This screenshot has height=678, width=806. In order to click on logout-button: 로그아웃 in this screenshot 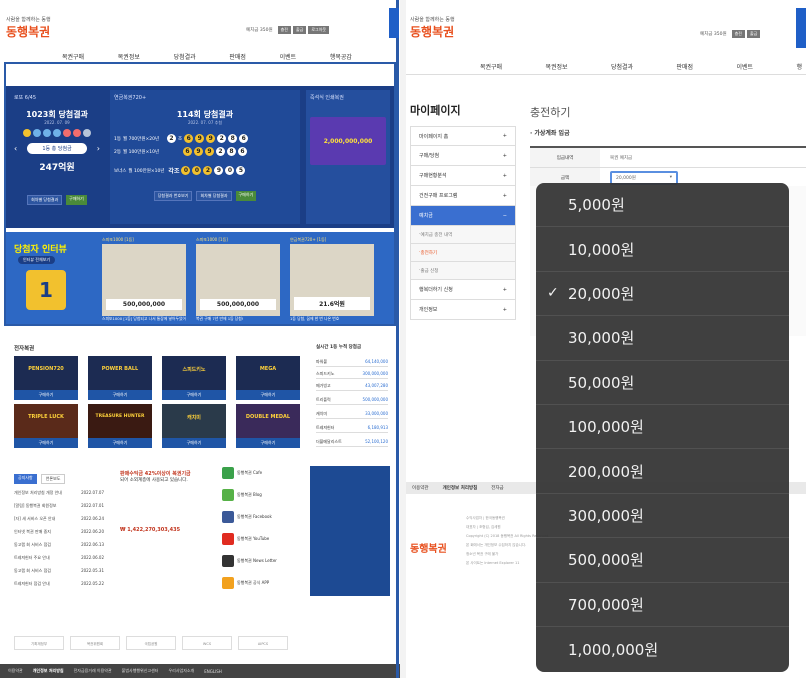, I will do `click(319, 30)`.